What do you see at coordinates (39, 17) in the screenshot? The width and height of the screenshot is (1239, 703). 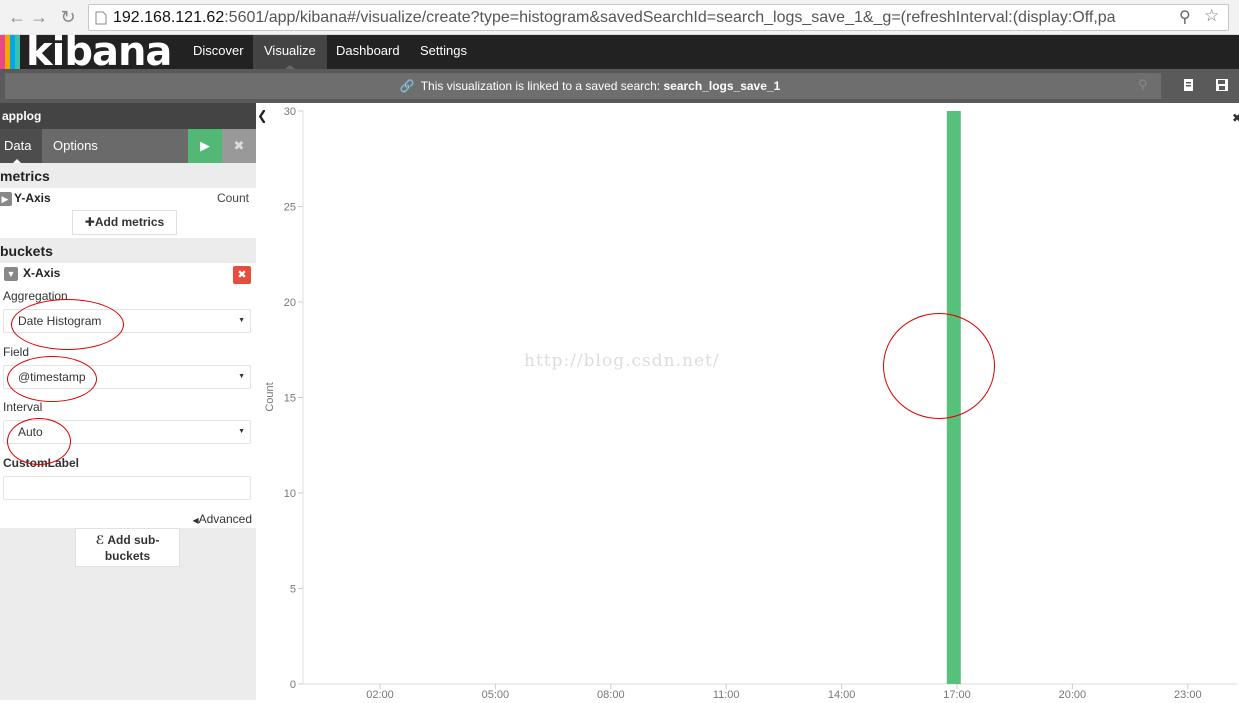 I see `forward-icon: →` at bounding box center [39, 17].